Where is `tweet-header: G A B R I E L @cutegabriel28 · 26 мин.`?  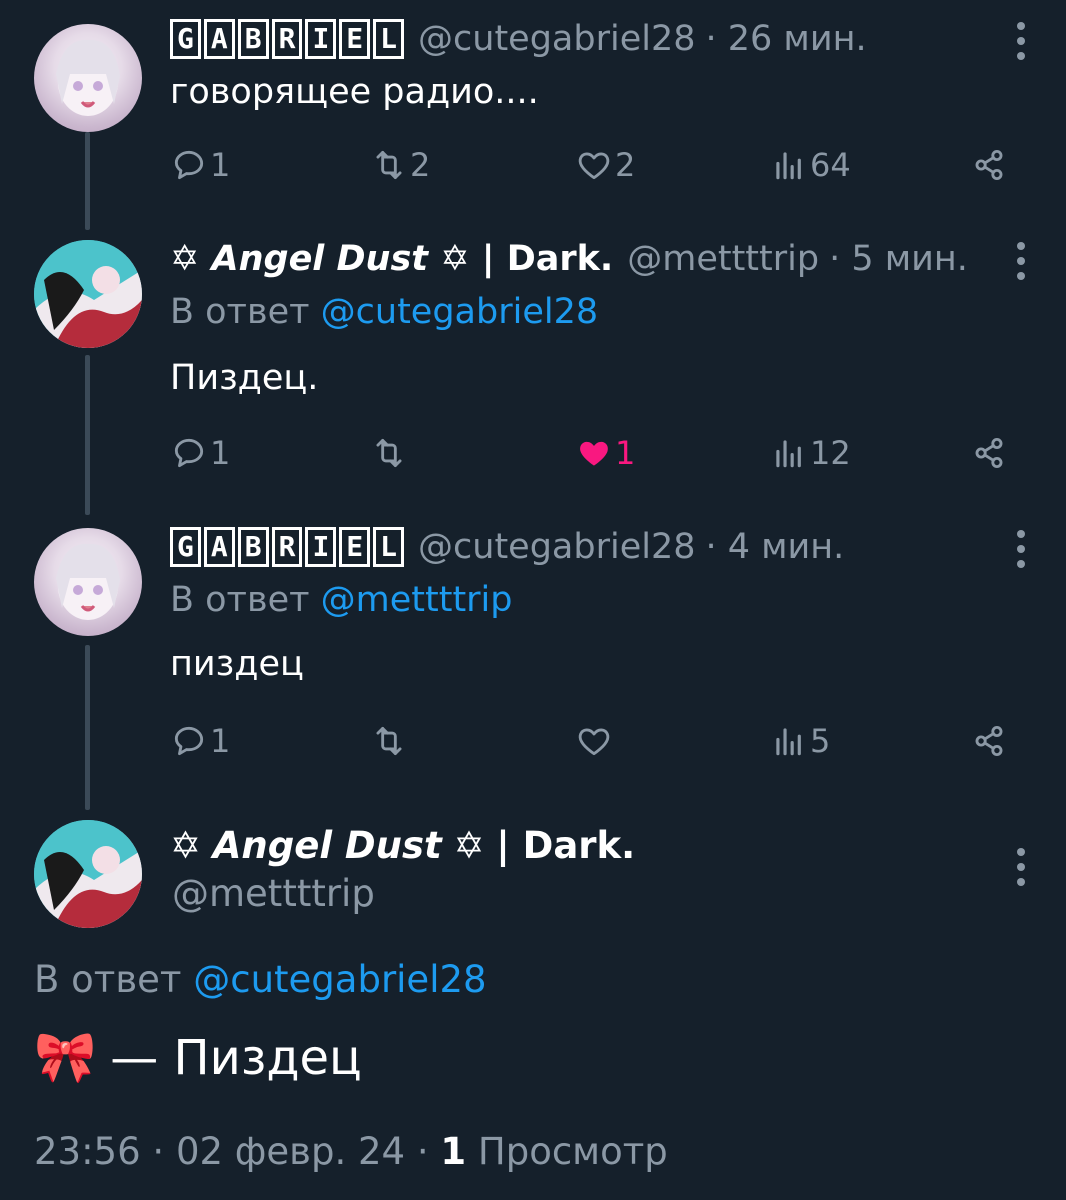 tweet-header: G A B R I E L @cutegabriel28 · 26 мин. is located at coordinates (518, 39).